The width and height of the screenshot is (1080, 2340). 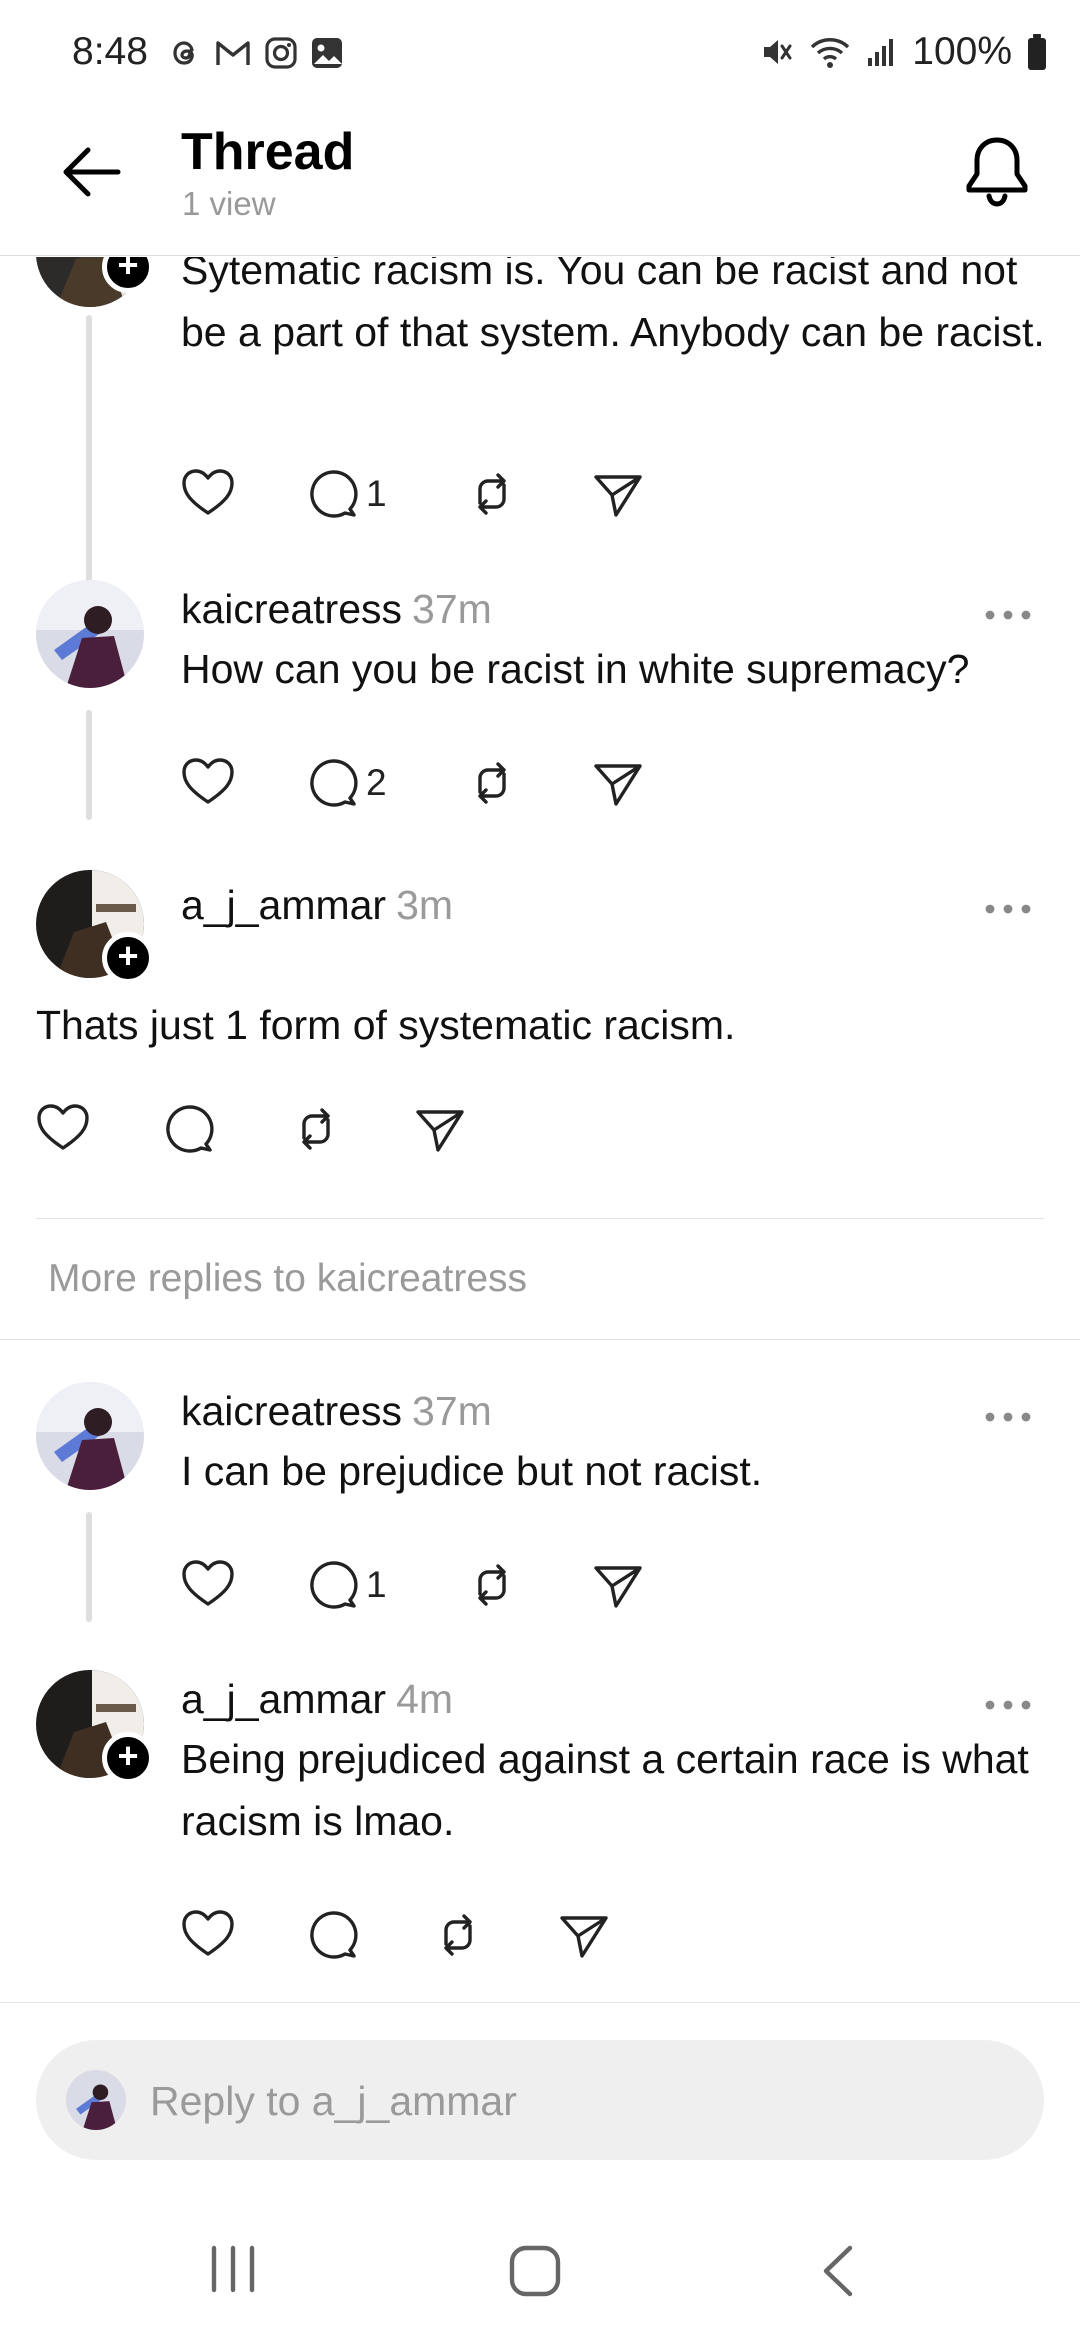 I want to click on page-title: Thread, so click(x=268, y=152).